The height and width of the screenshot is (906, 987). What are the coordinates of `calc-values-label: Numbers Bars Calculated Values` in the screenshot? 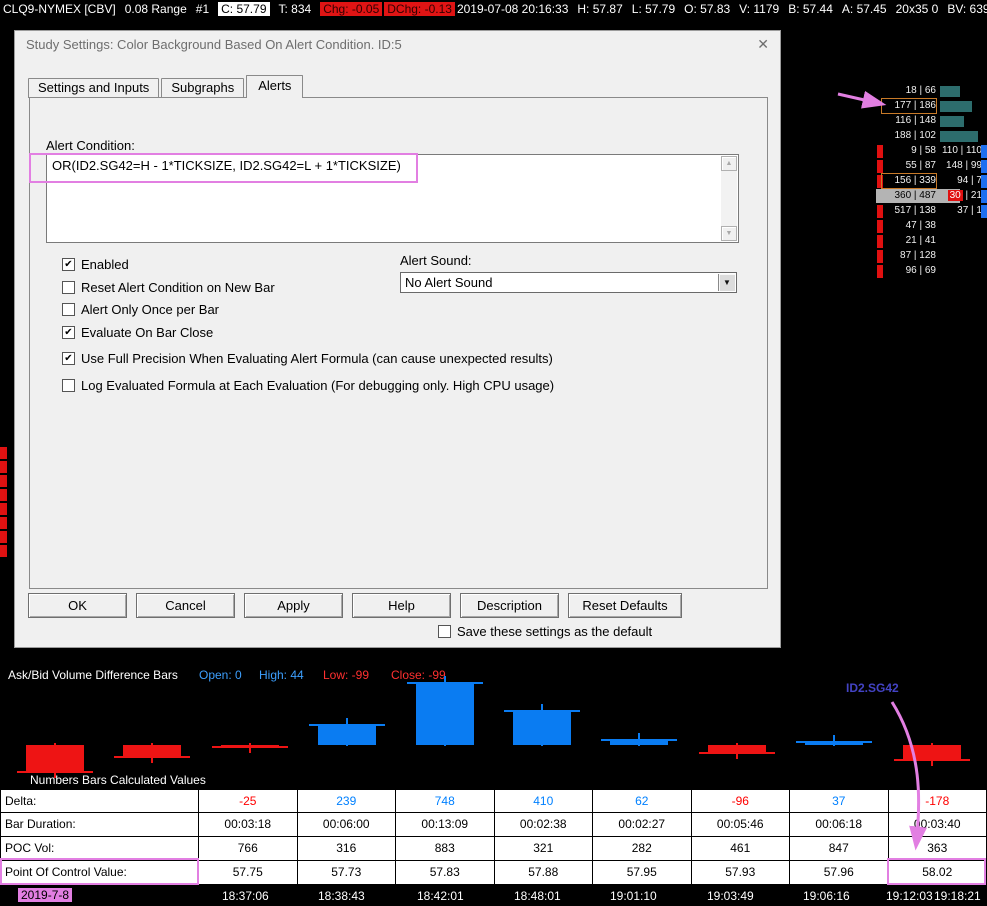 It's located at (118, 780).